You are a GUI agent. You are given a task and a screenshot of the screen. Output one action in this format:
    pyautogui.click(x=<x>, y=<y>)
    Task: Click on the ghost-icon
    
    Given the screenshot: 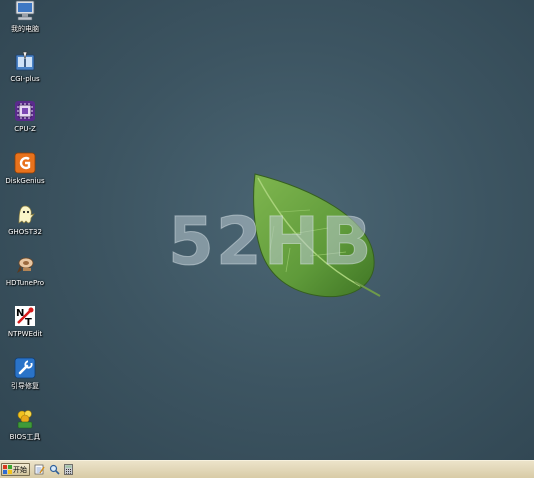 What is the action you would take?
    pyautogui.click(x=26, y=214)
    